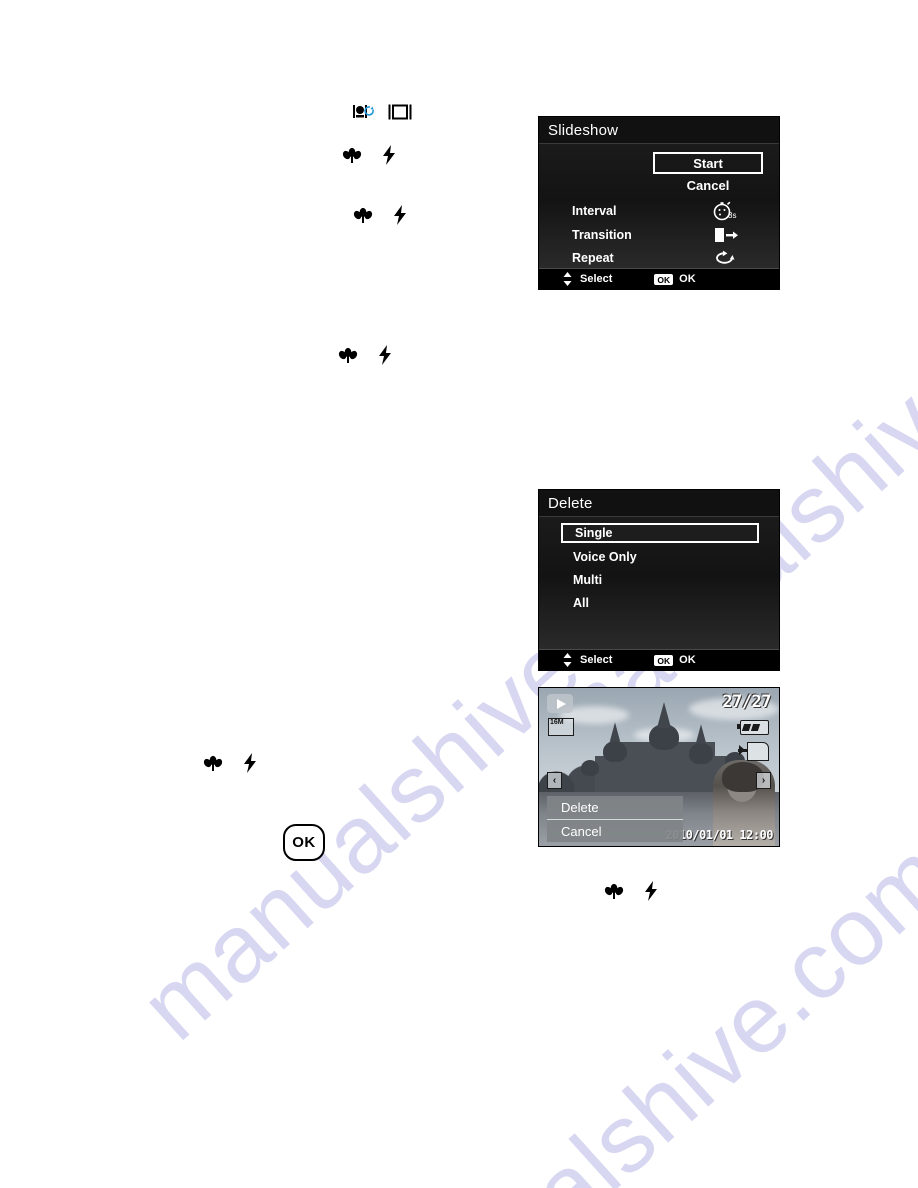 This screenshot has width=918, height=1188. Describe the element at coordinates (660, 533) in the screenshot. I see `delete-option-single: Single` at that location.